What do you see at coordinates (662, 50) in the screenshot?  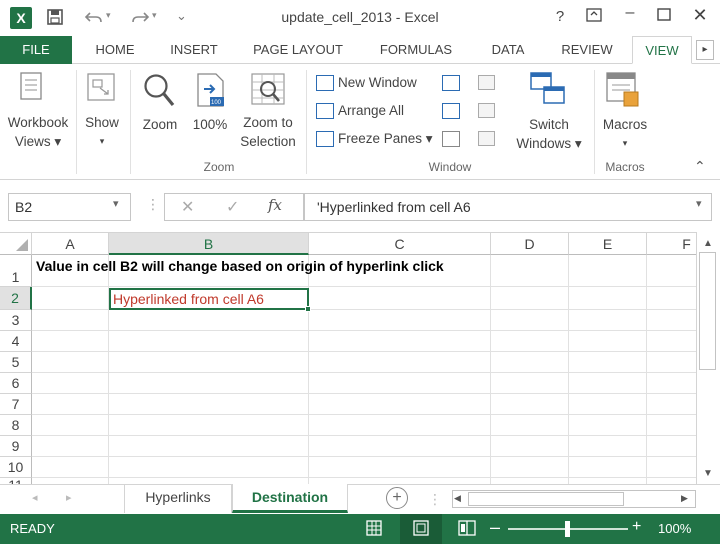 I see `tab-view: VIEW` at bounding box center [662, 50].